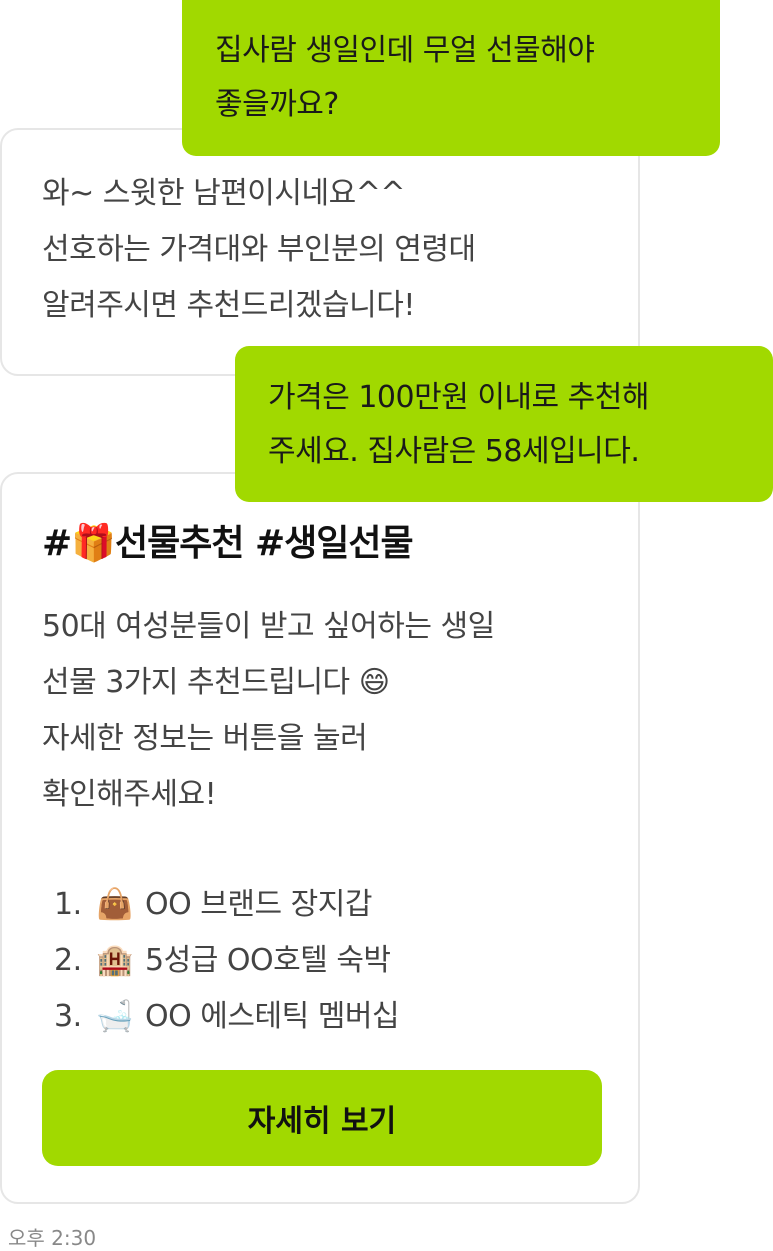  What do you see at coordinates (322, 1118) in the screenshot?
I see `view-details-button: 자세히 보기` at bounding box center [322, 1118].